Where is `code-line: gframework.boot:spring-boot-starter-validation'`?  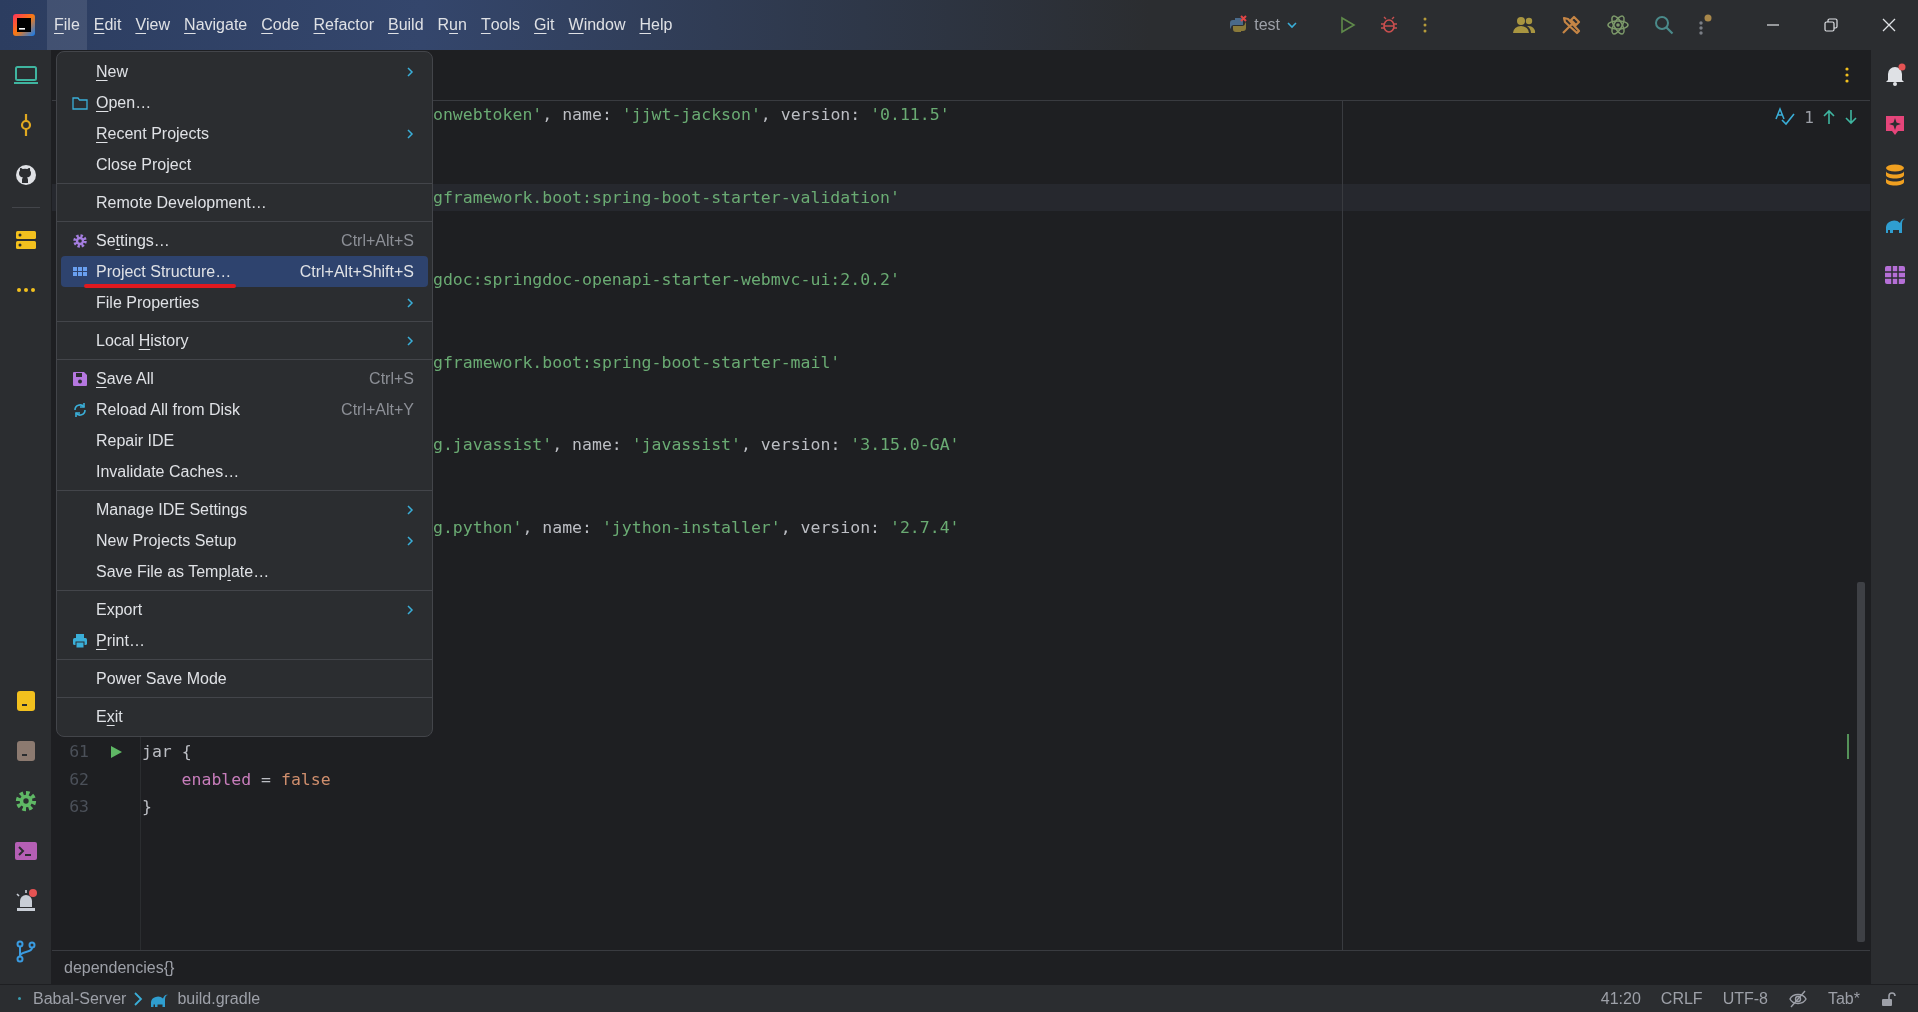 code-line: gframework.boot:spring-boot-starter-validation' is located at coordinates (666, 197).